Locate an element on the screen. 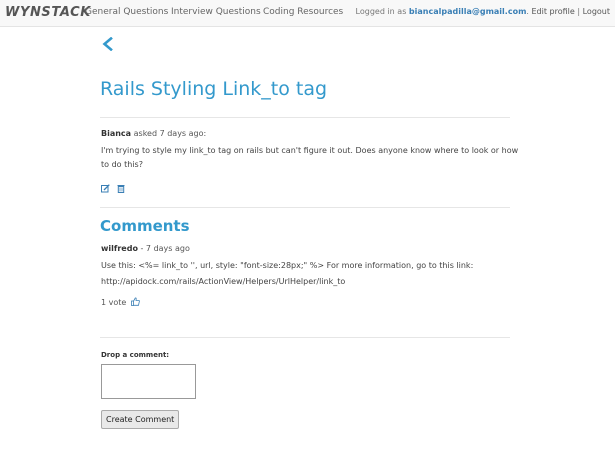  nav-interview-questions: Interview Questions is located at coordinates (216, 12).